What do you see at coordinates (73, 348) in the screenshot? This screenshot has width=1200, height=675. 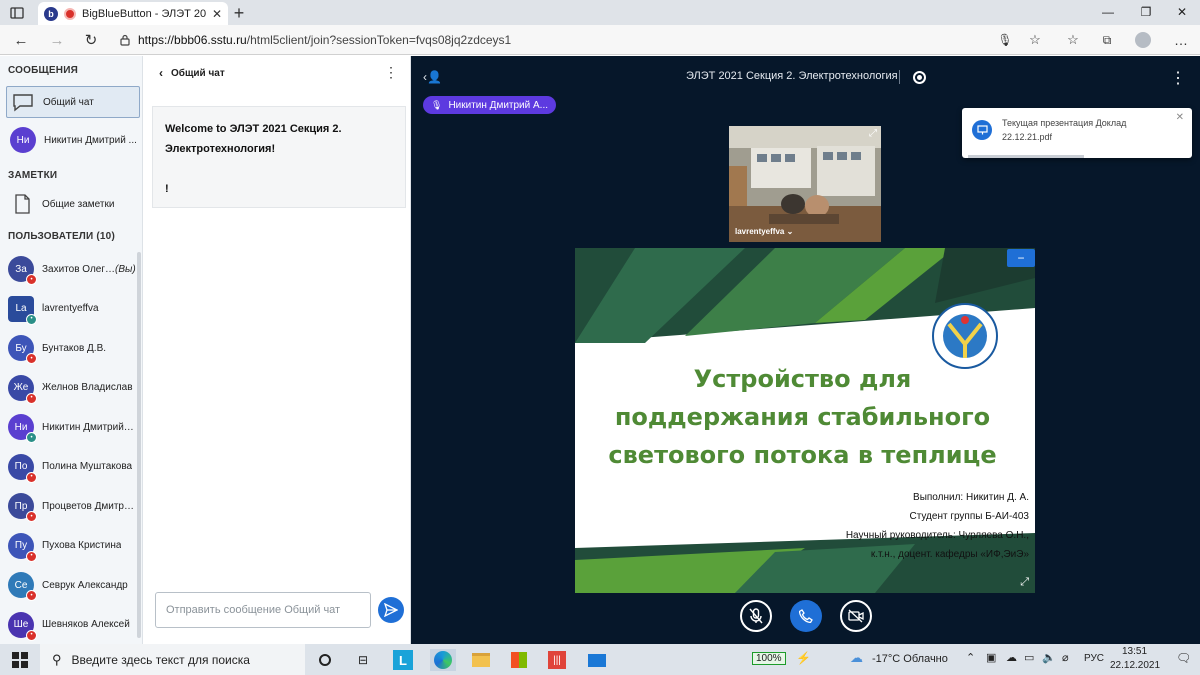 I see `user-list-item: Бу • Бунтаков Д.В.` at bounding box center [73, 348].